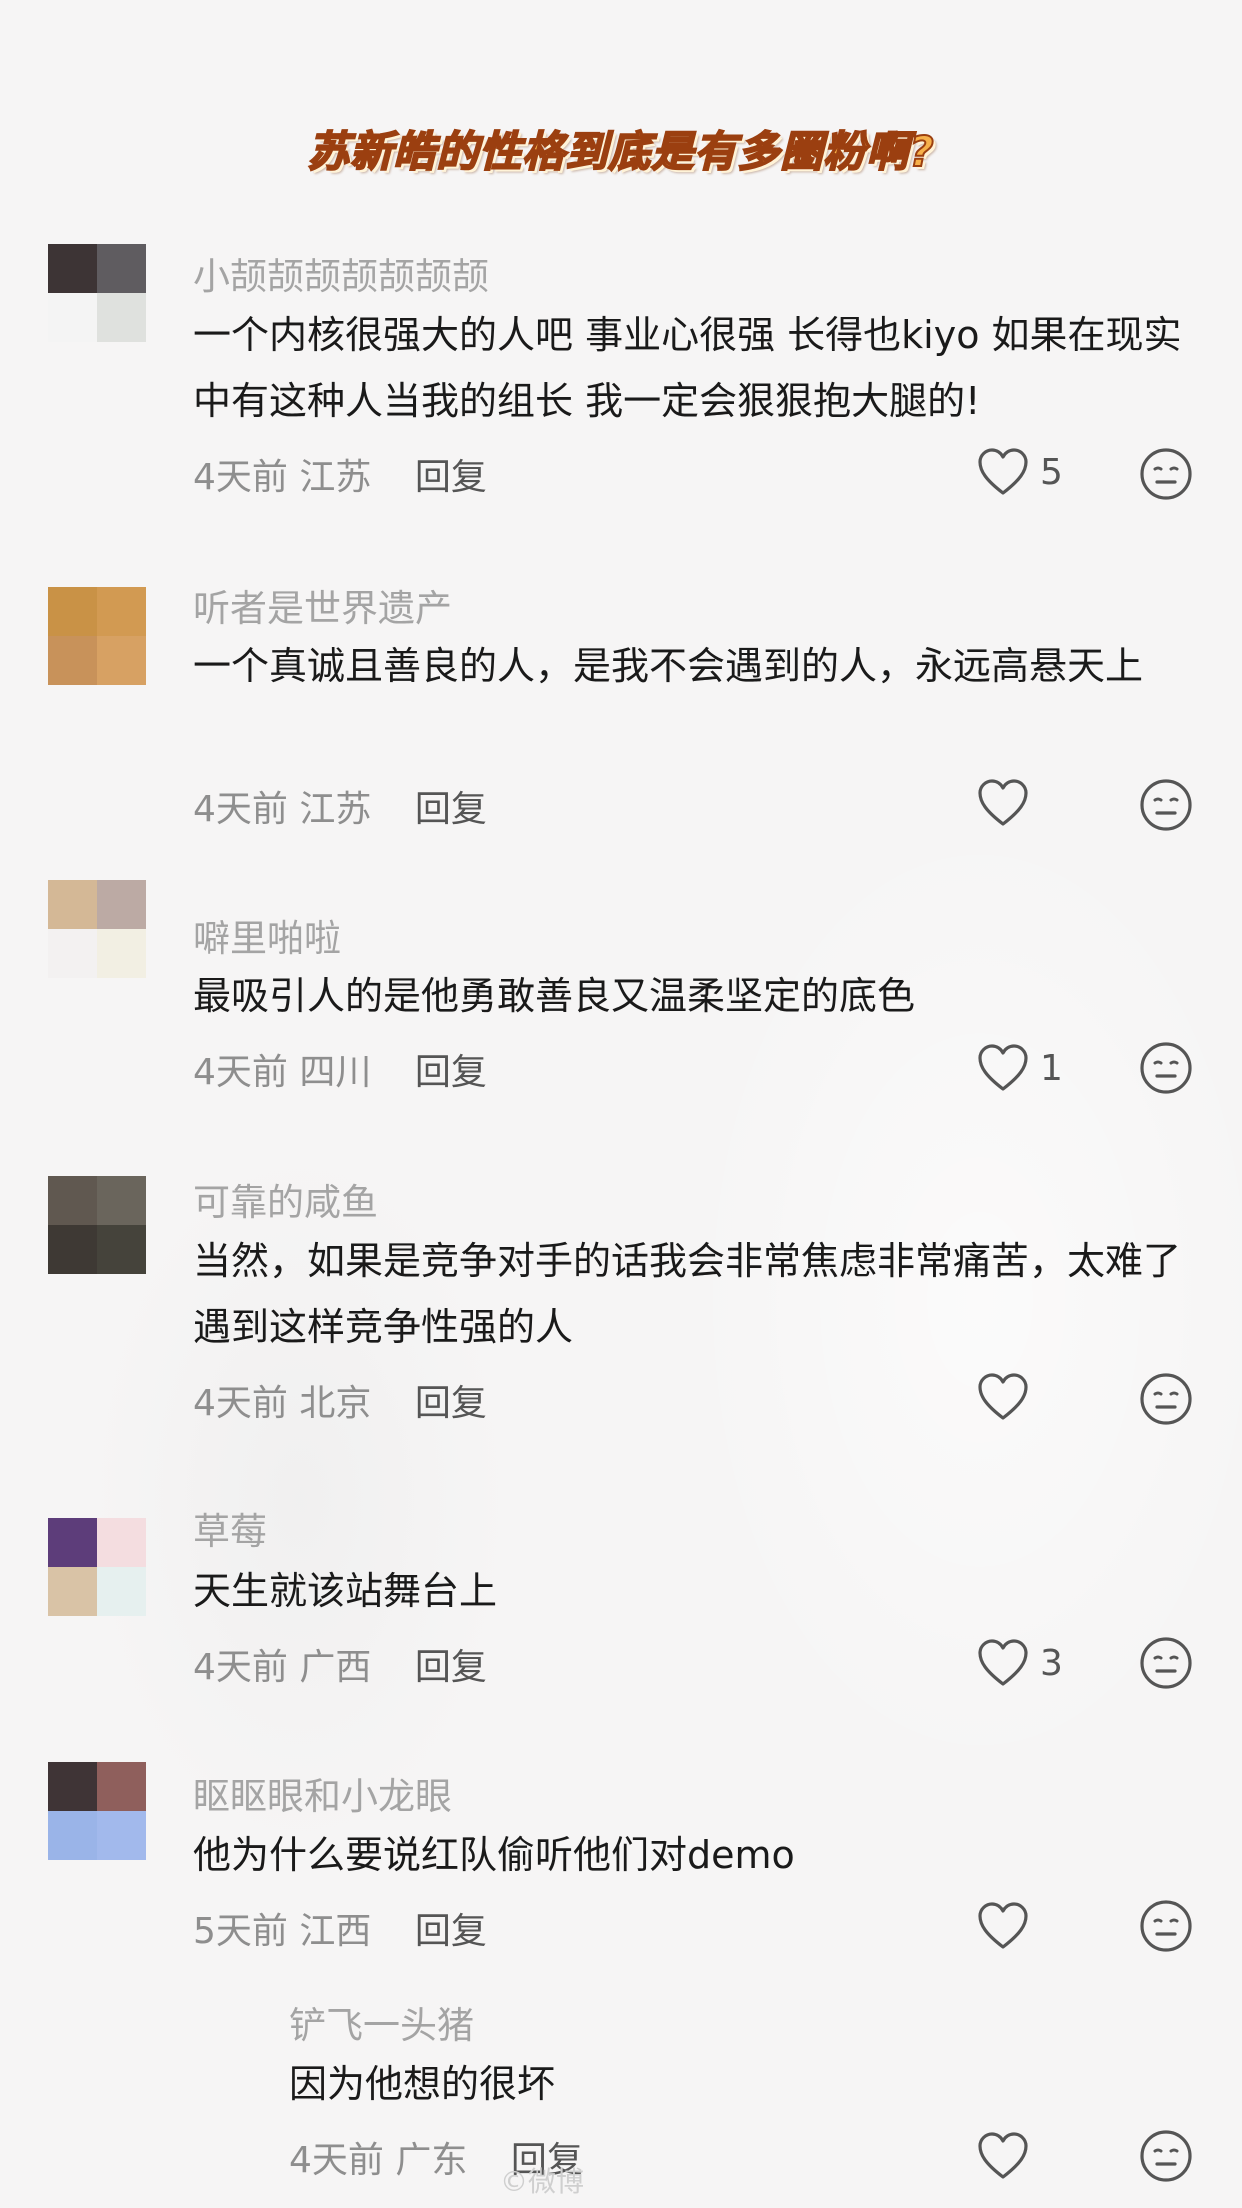  What do you see at coordinates (431, 2160) in the screenshot?
I see `reply-location: 广东` at bounding box center [431, 2160].